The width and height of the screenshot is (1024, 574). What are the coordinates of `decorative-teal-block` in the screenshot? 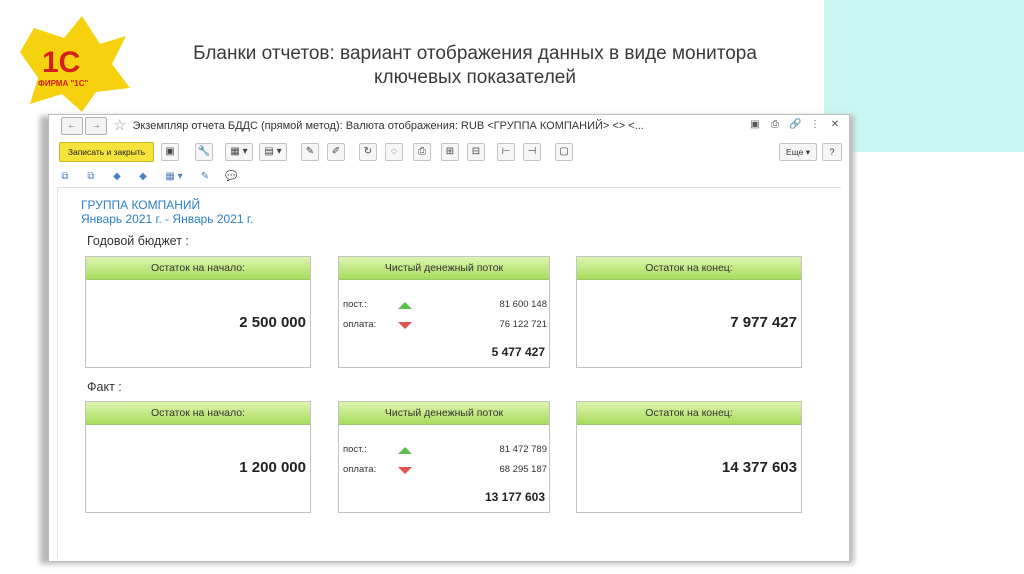 It's located at (924, 76).